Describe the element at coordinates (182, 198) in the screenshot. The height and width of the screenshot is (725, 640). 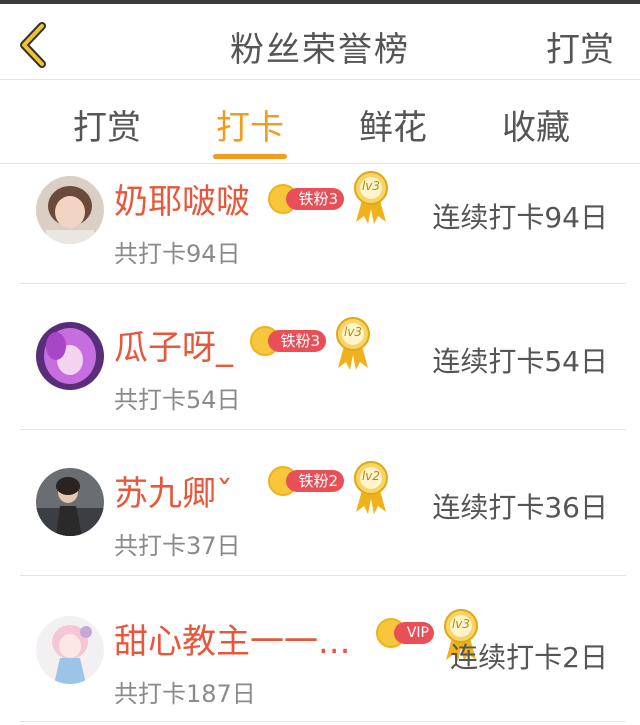
I see `user-name: 奶耶啵啵` at that location.